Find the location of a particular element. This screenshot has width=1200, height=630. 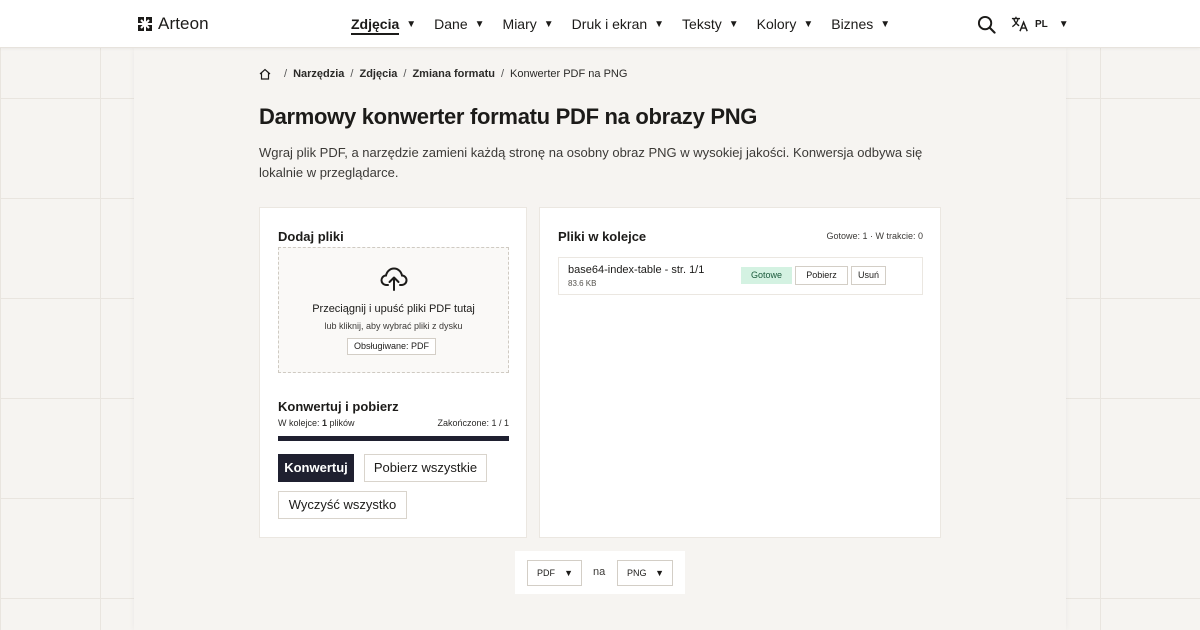

nav-item-label: Miary is located at coordinates (519, 24).